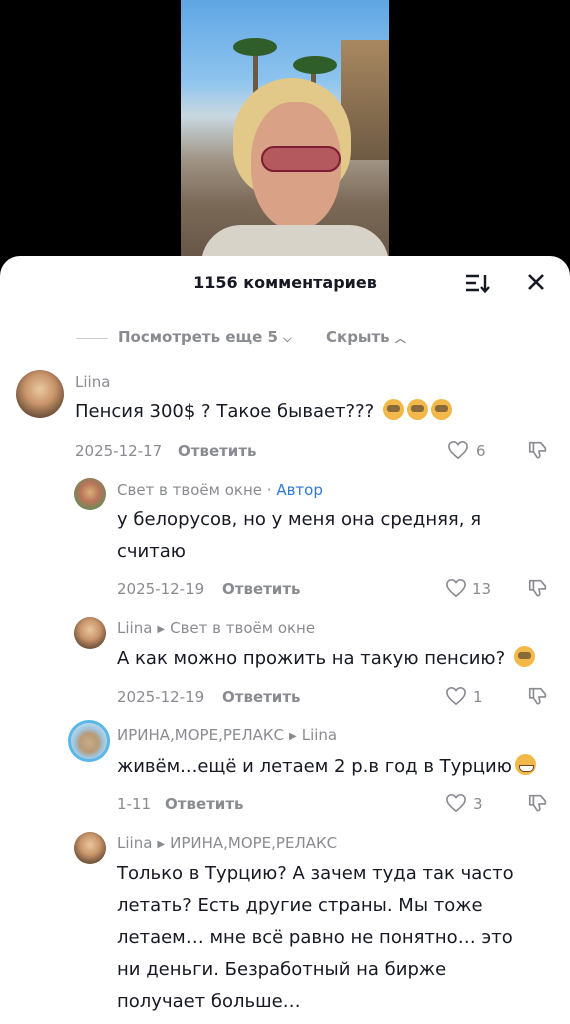 This screenshot has height=1024, width=570. I want to click on comment-author-line: Свет в твоём окне · Автор, so click(220, 490).